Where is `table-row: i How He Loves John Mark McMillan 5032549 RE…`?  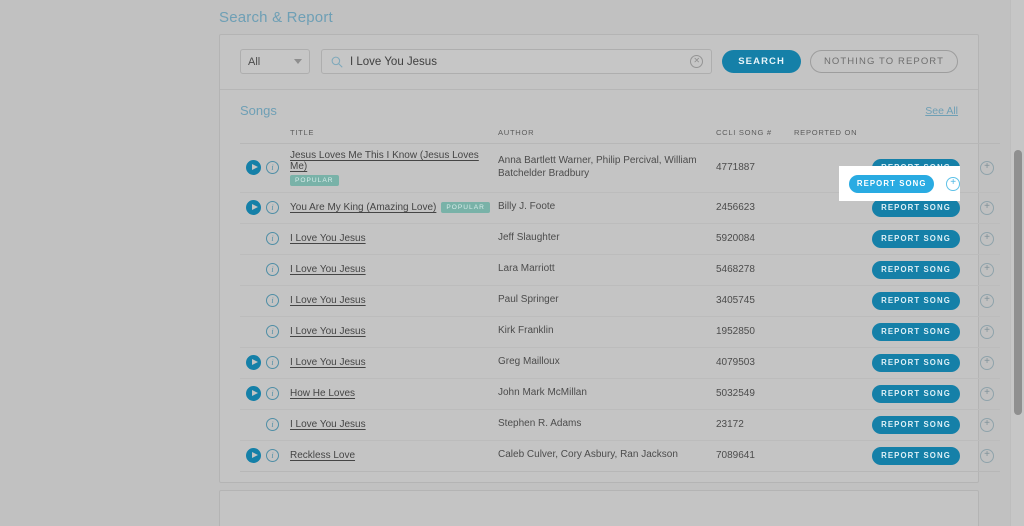
table-row: i How He Loves John Mark McMillan 5032549 RE… is located at coordinates (620, 394).